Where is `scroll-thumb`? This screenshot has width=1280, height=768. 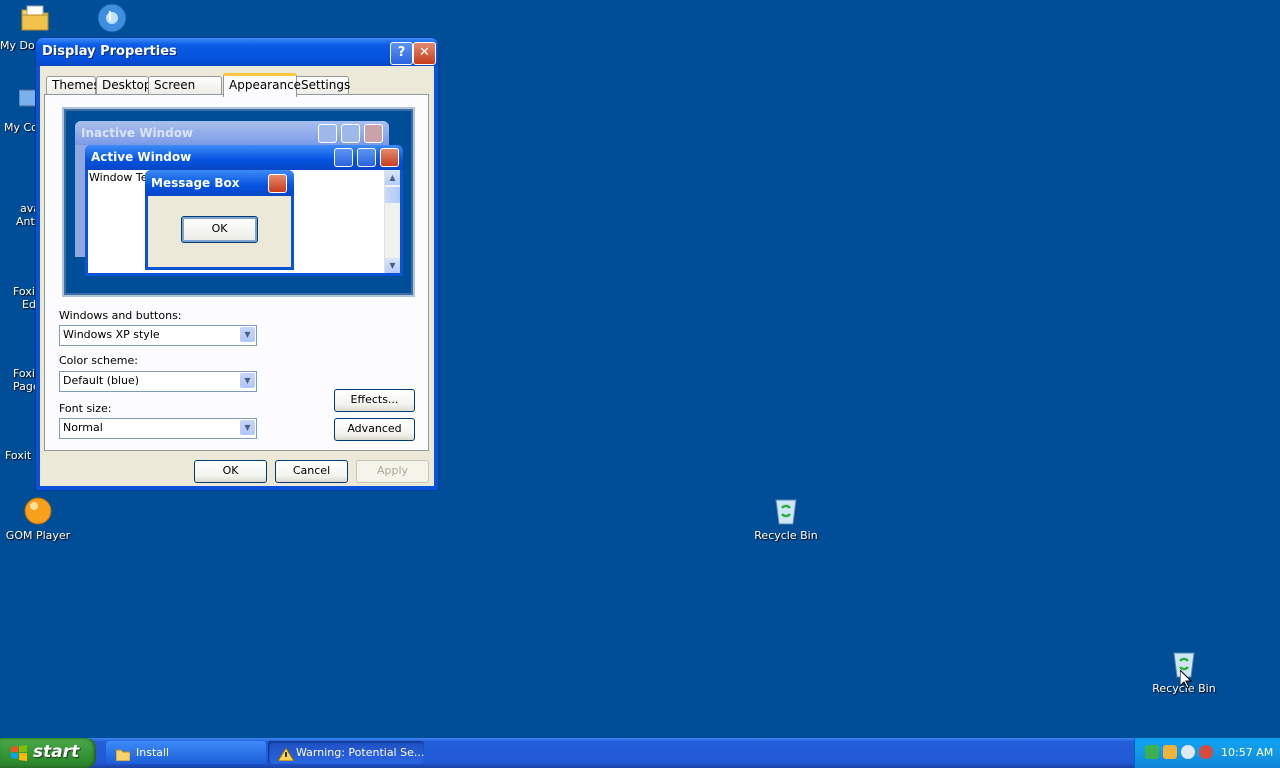 scroll-thumb is located at coordinates (392, 195).